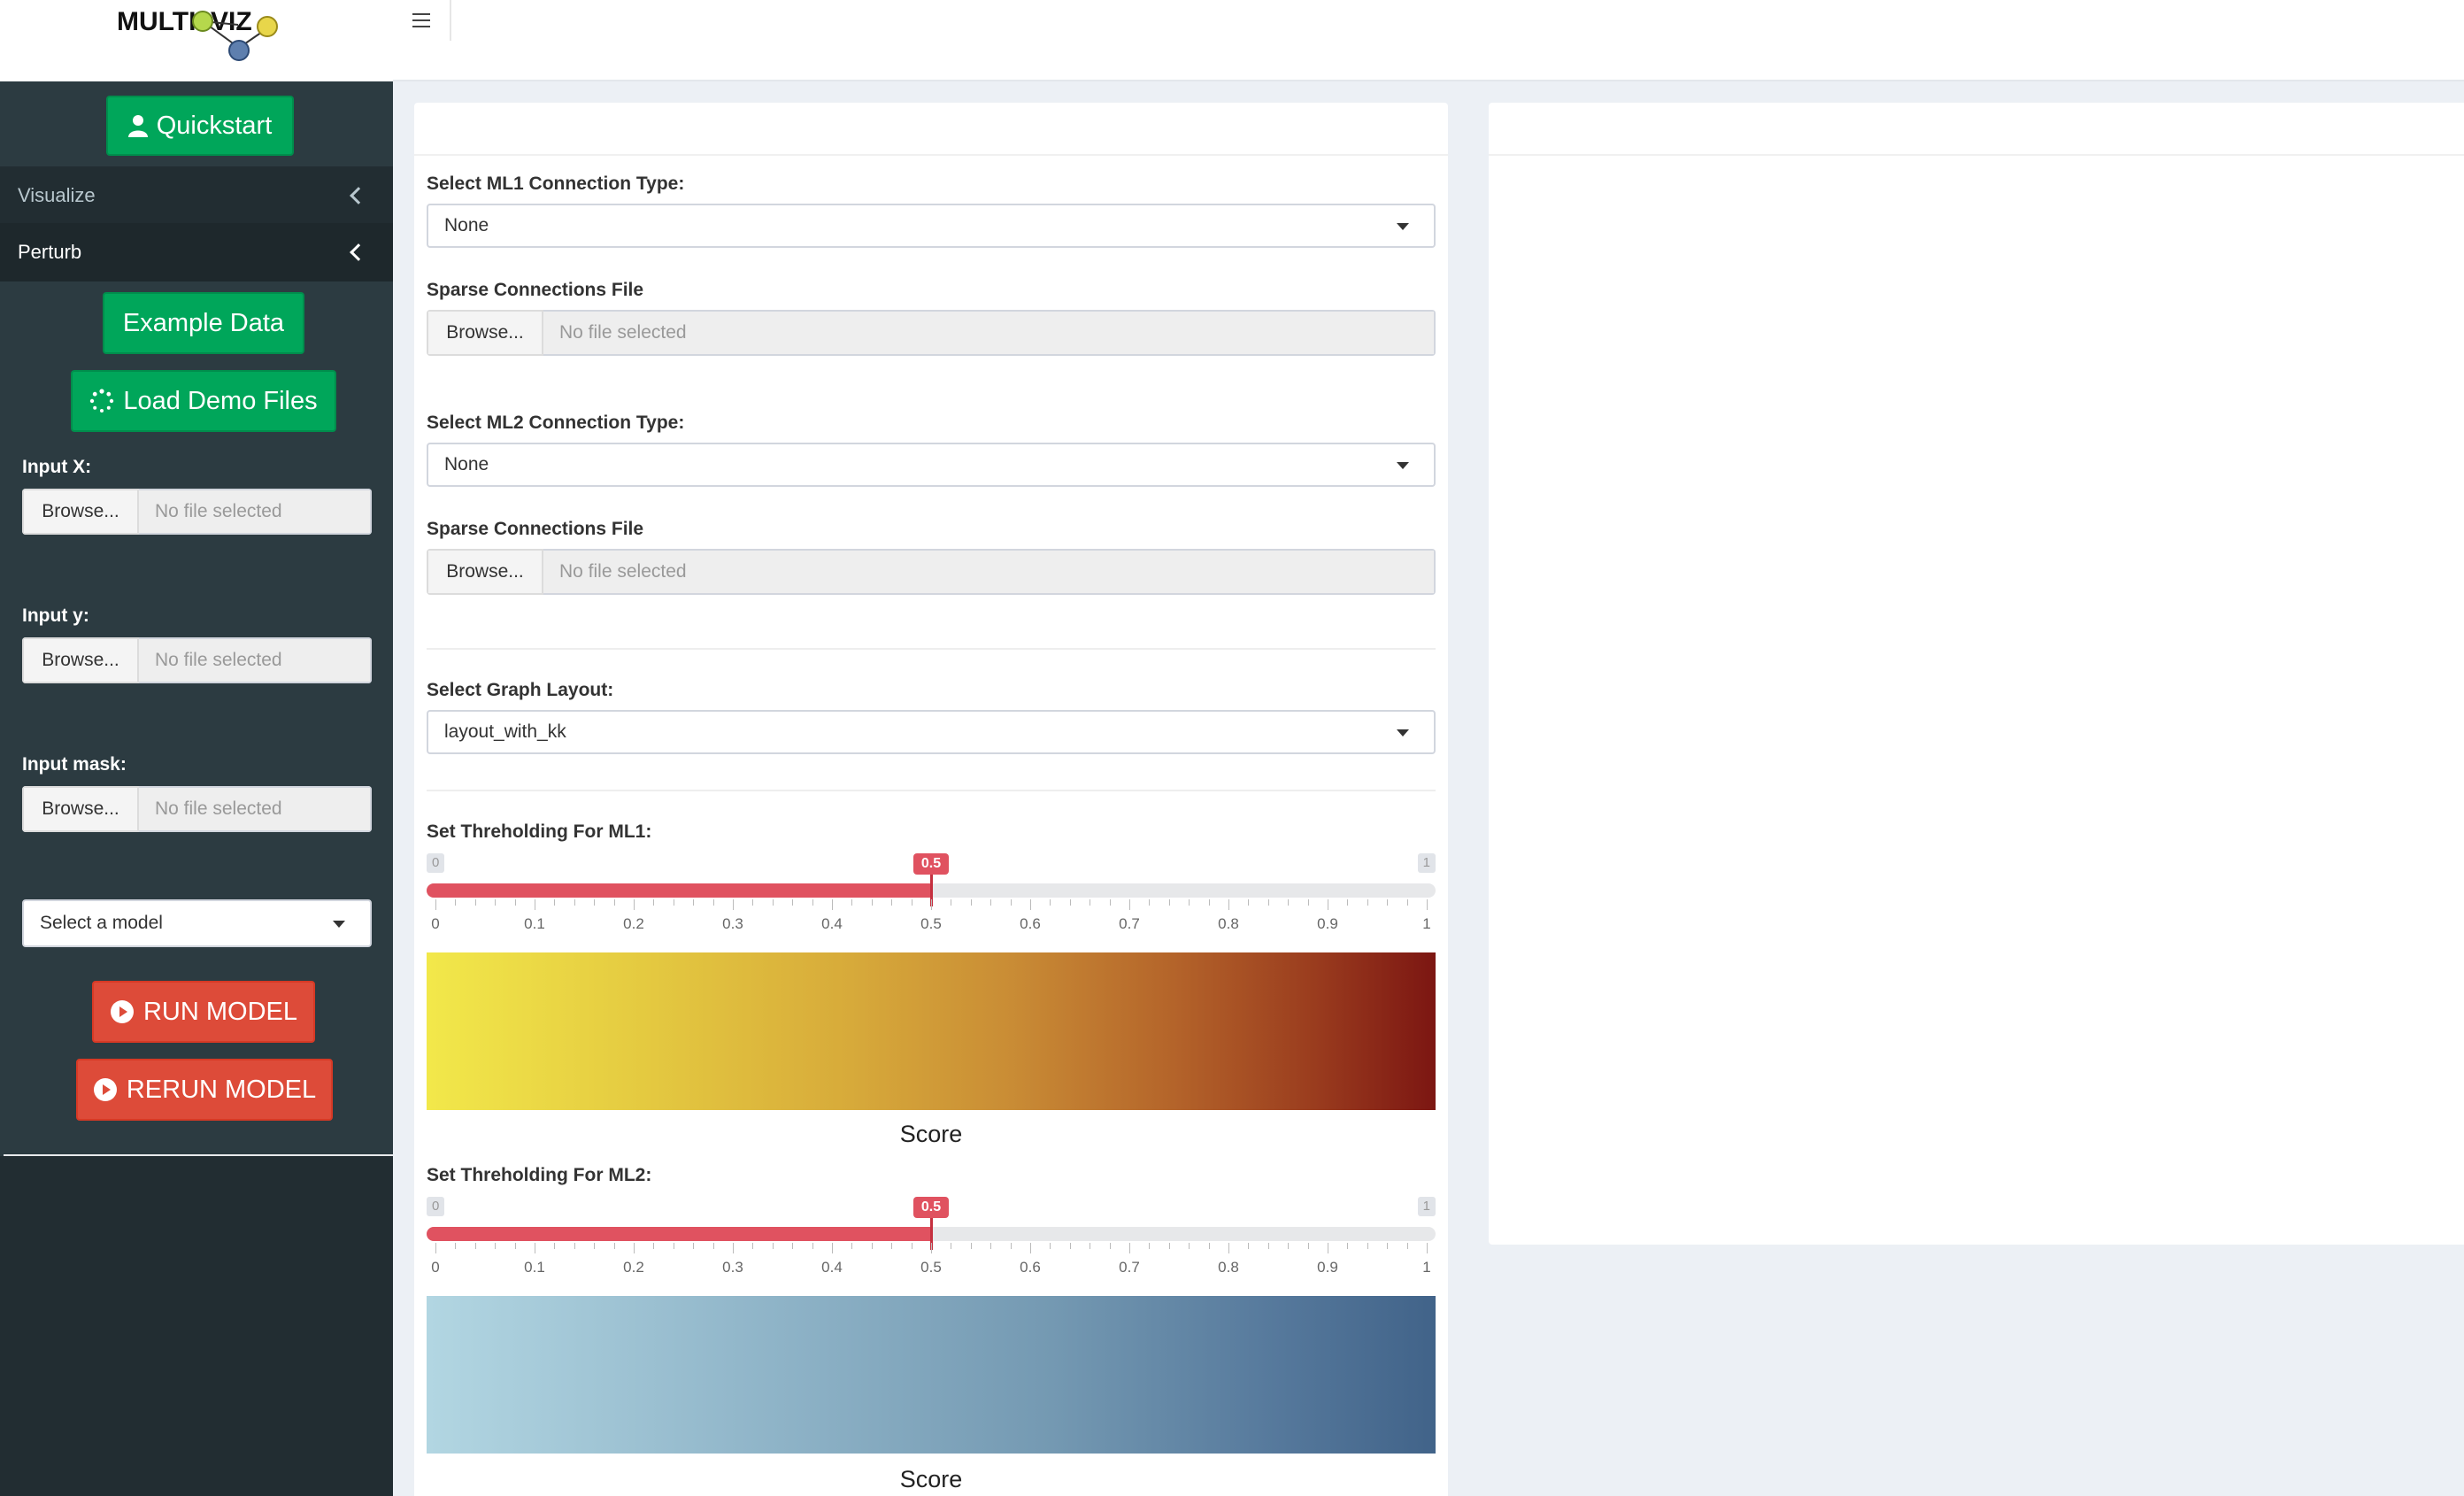 Image resolution: width=2464 pixels, height=1496 pixels. I want to click on rerun-model-button: RERUN MODEL, so click(204, 1090).